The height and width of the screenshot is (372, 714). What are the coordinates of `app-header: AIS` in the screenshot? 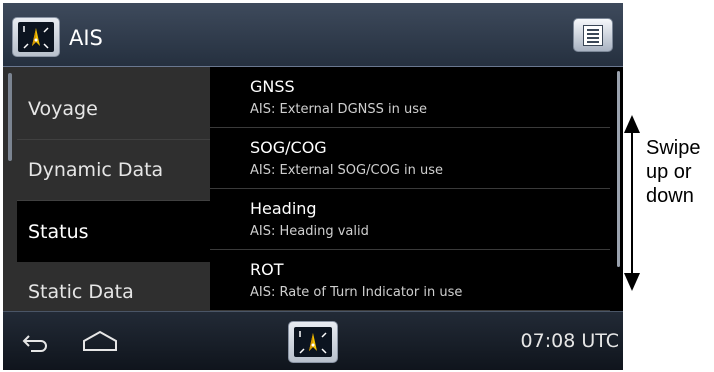 It's located at (313, 35).